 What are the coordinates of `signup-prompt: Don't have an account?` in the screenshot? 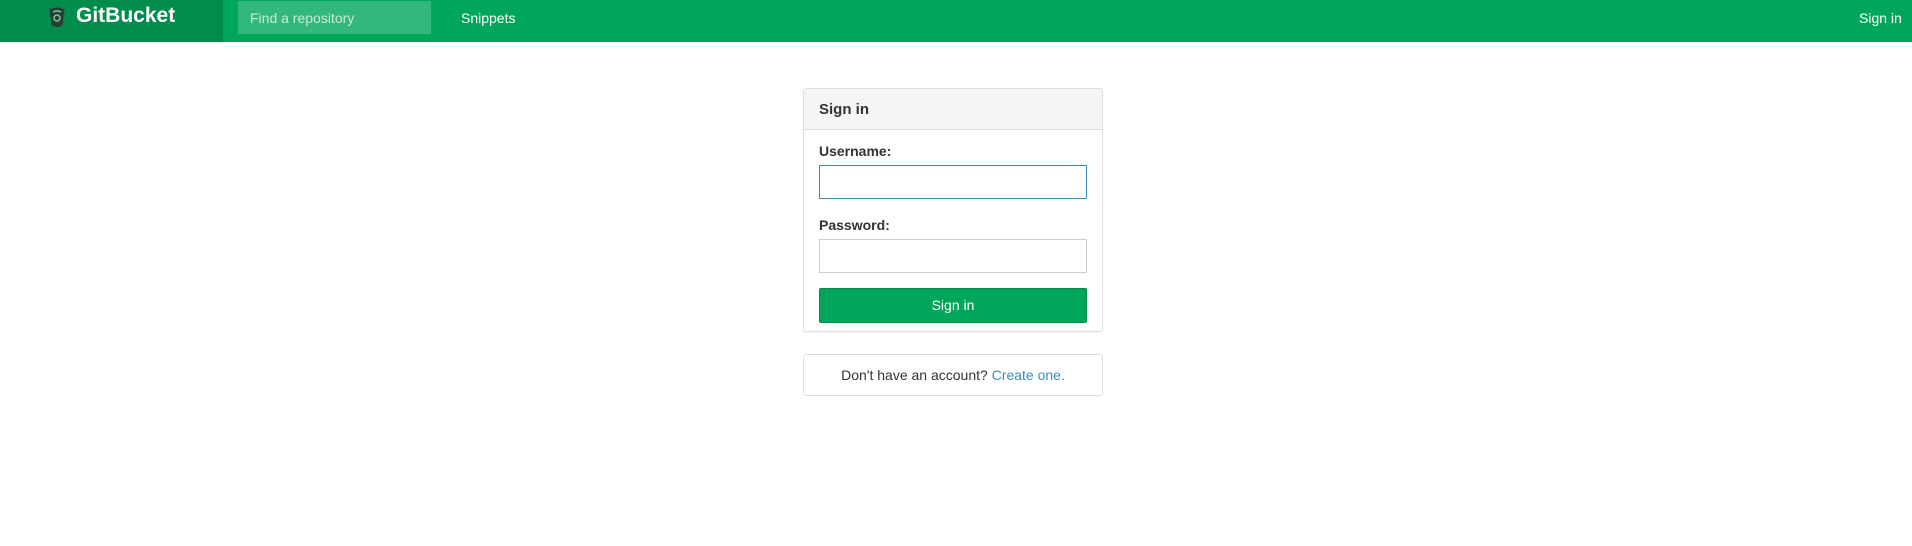 It's located at (914, 375).